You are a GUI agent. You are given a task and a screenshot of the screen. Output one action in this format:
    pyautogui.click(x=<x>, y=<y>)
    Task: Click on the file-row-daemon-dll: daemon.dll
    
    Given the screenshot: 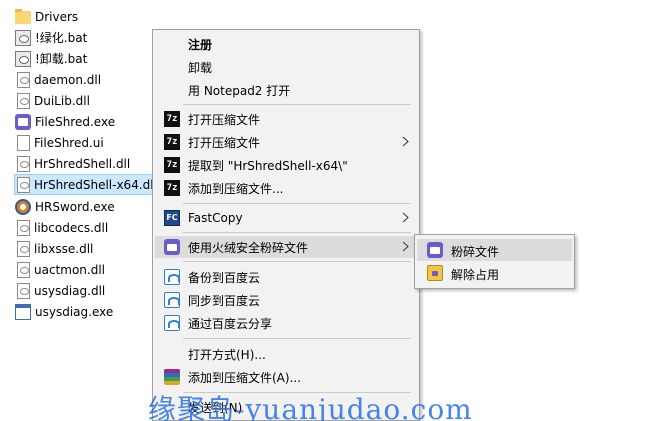 What is the action you would take?
    pyautogui.click(x=58, y=79)
    